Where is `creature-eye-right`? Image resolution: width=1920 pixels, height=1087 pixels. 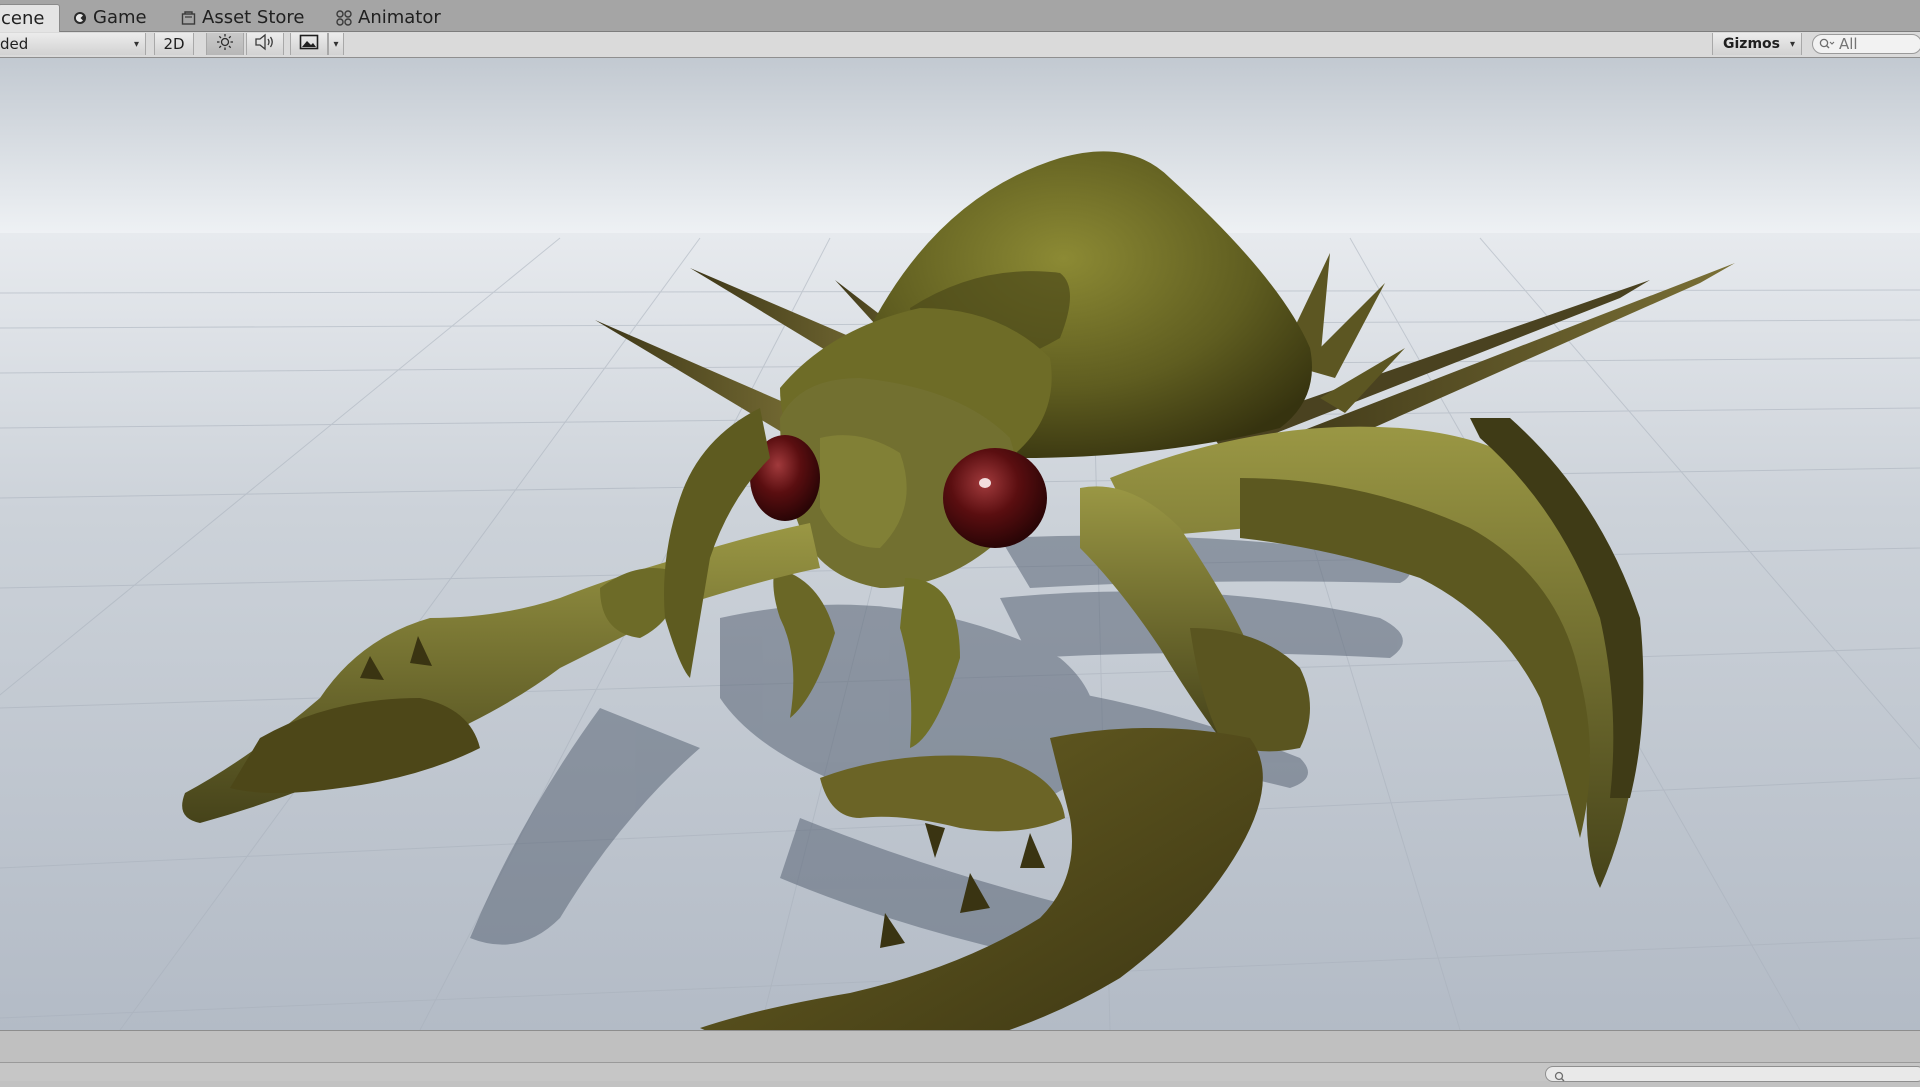 creature-eye-right is located at coordinates (995, 498).